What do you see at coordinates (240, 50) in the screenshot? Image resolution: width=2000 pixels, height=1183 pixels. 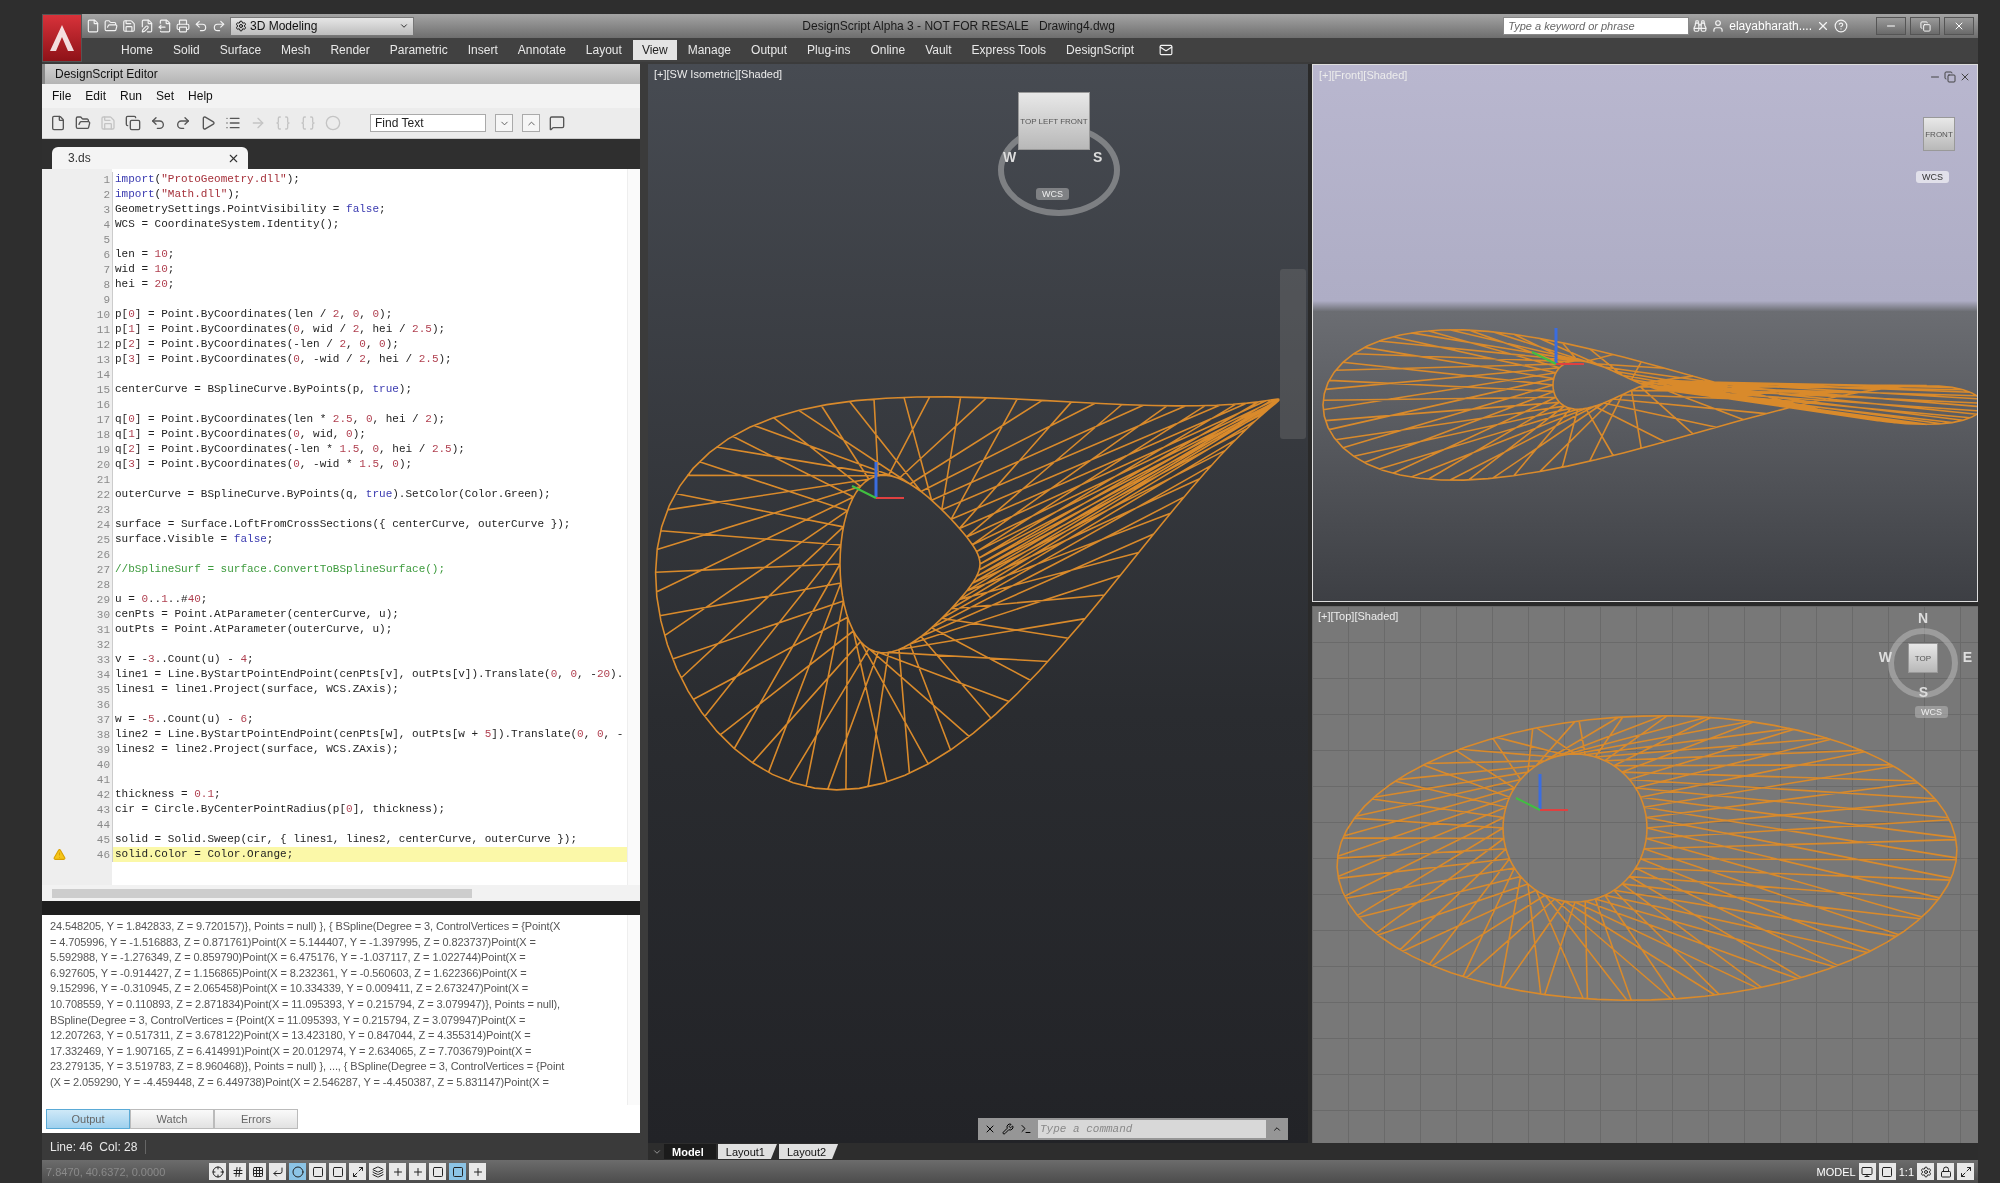 I see `ribbon-tab: Surface` at bounding box center [240, 50].